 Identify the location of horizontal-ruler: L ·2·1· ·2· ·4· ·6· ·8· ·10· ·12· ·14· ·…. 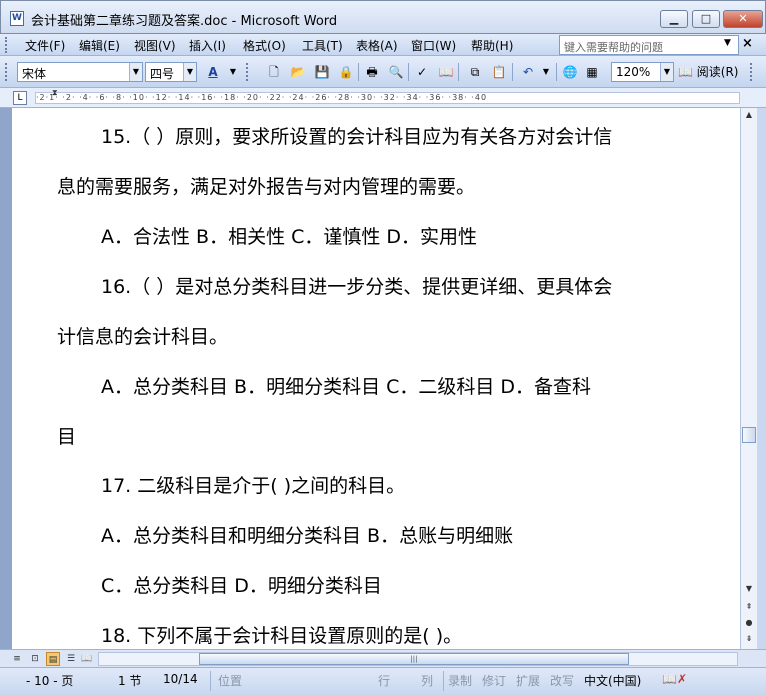
(383, 98).